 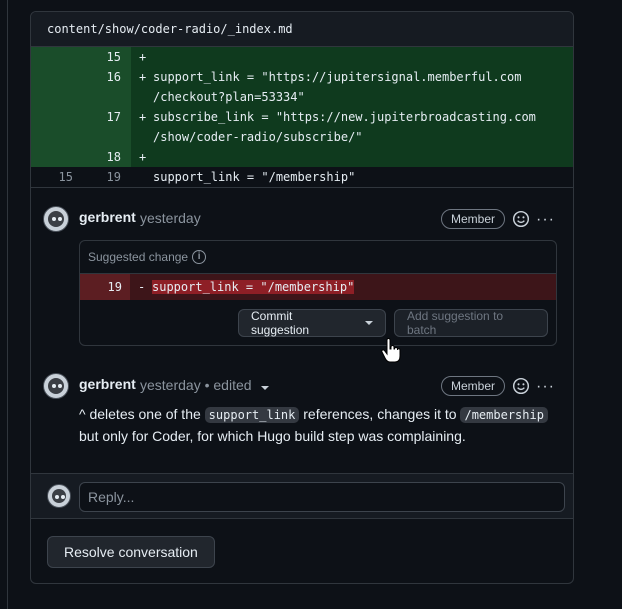 What do you see at coordinates (205, 385) in the screenshot?
I see `comment-time: yesterday • edited` at bounding box center [205, 385].